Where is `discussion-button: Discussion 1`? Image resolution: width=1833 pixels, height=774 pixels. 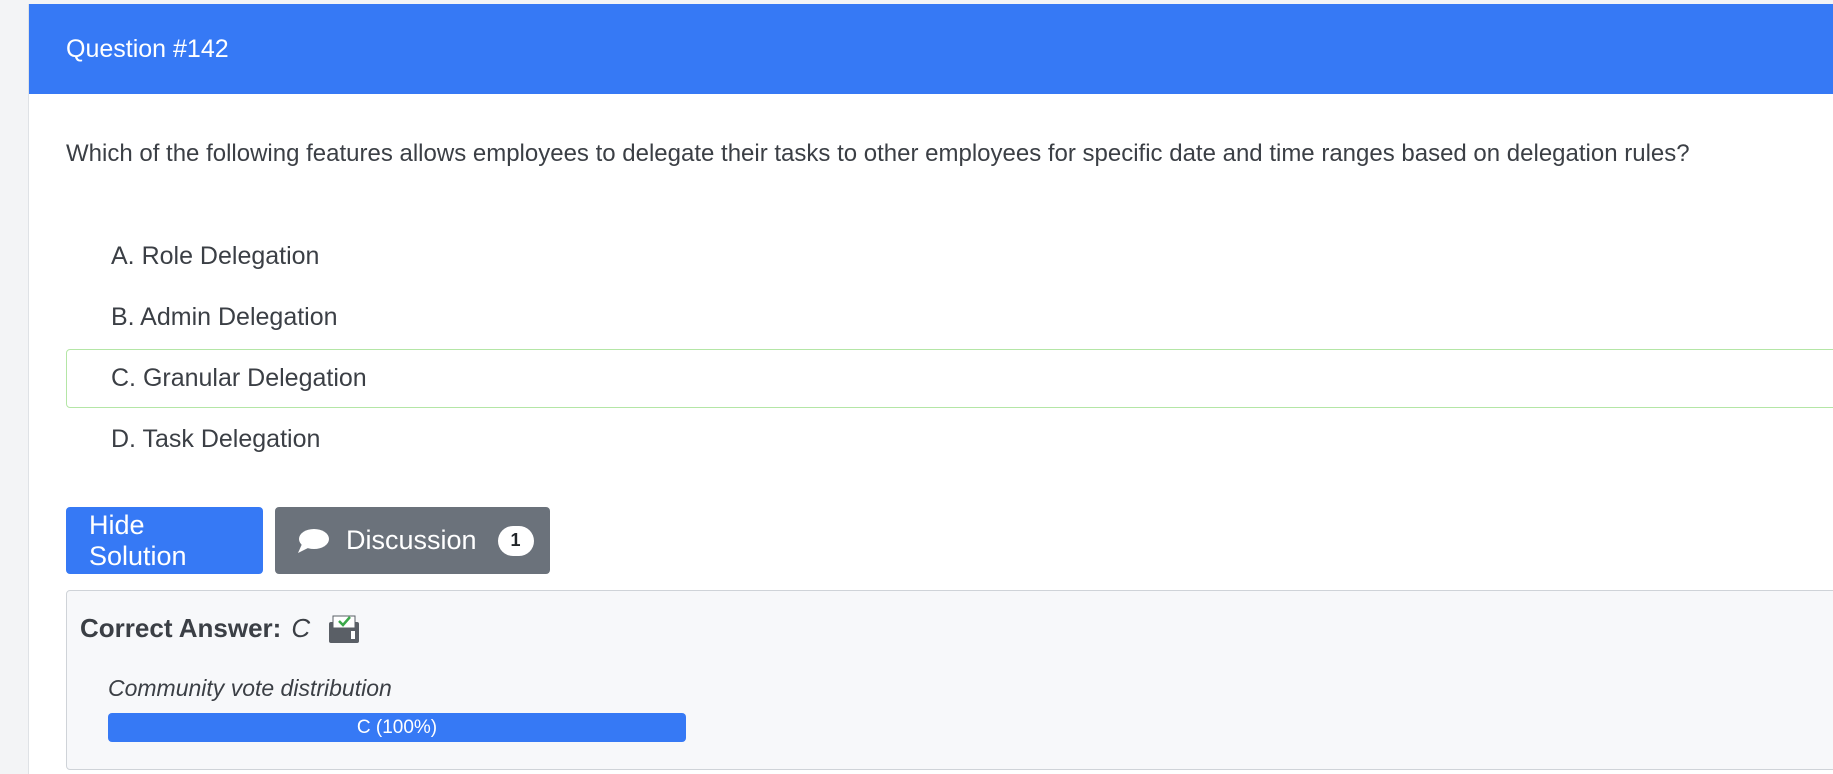
discussion-button: Discussion 1 is located at coordinates (412, 540).